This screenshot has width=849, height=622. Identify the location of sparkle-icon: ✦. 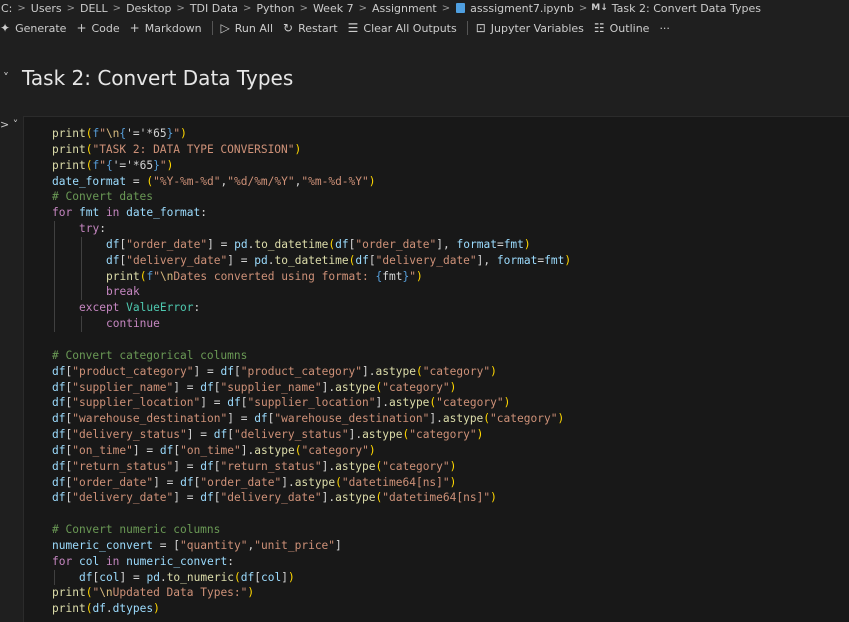
(5, 28).